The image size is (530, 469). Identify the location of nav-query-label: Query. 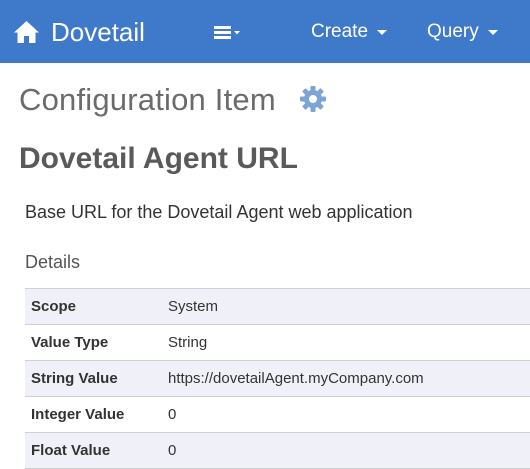
(453, 31).